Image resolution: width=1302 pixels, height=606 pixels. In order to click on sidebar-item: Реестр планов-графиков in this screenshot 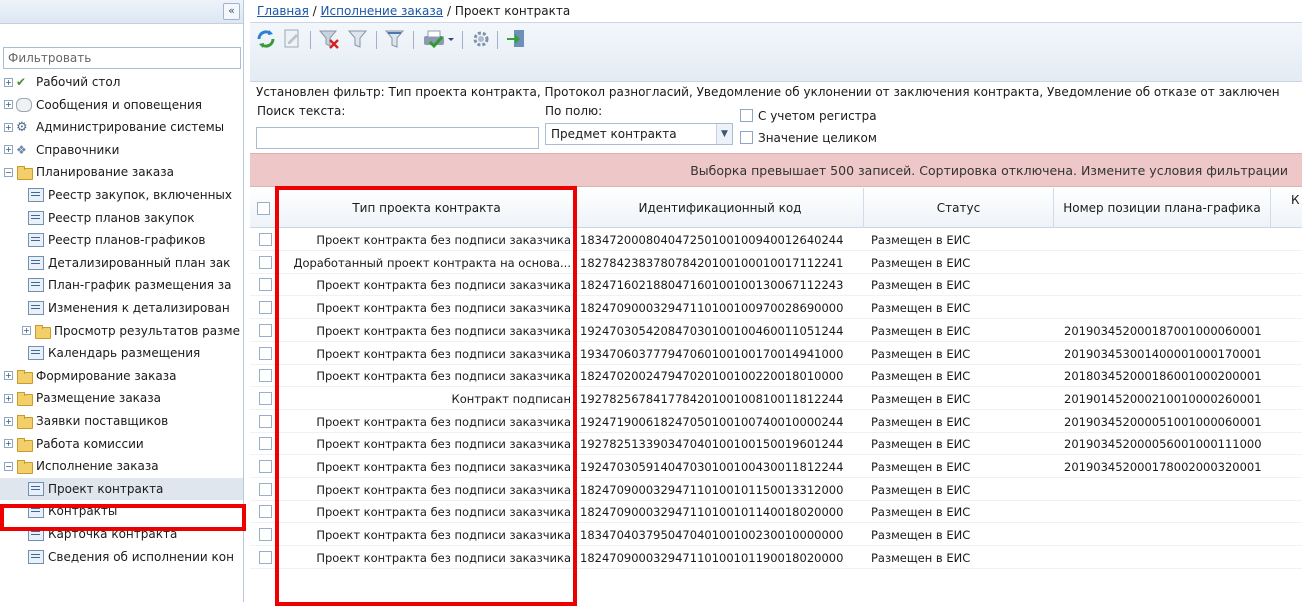, I will do `click(121, 240)`.